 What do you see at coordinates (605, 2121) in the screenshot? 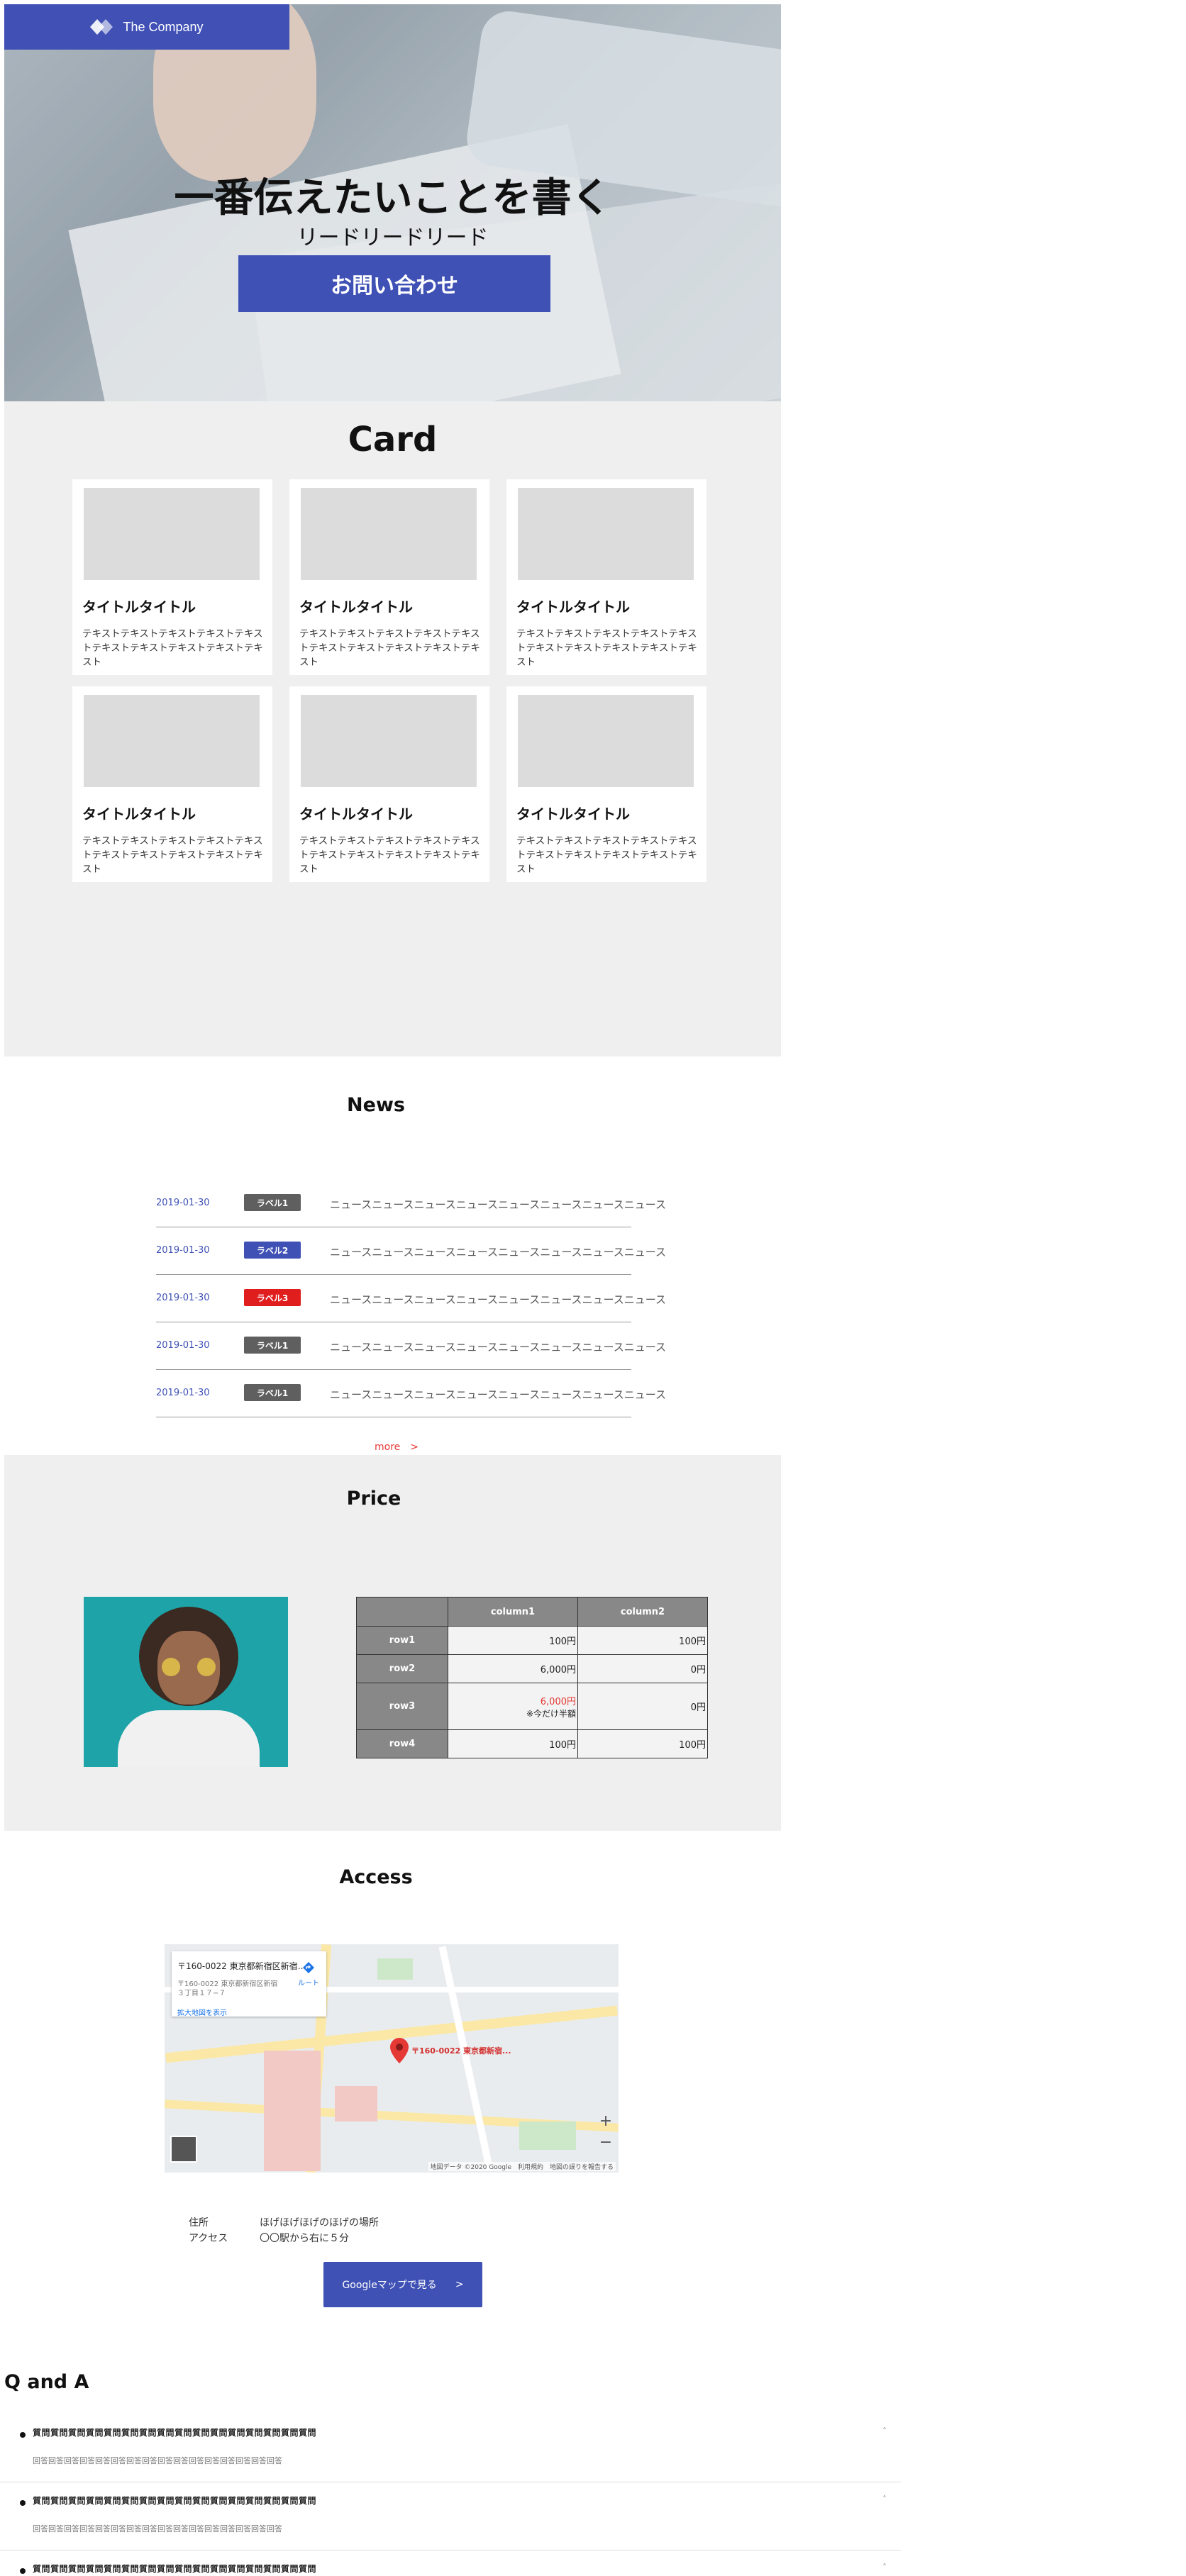
I see `zoom-in-button: +` at bounding box center [605, 2121].